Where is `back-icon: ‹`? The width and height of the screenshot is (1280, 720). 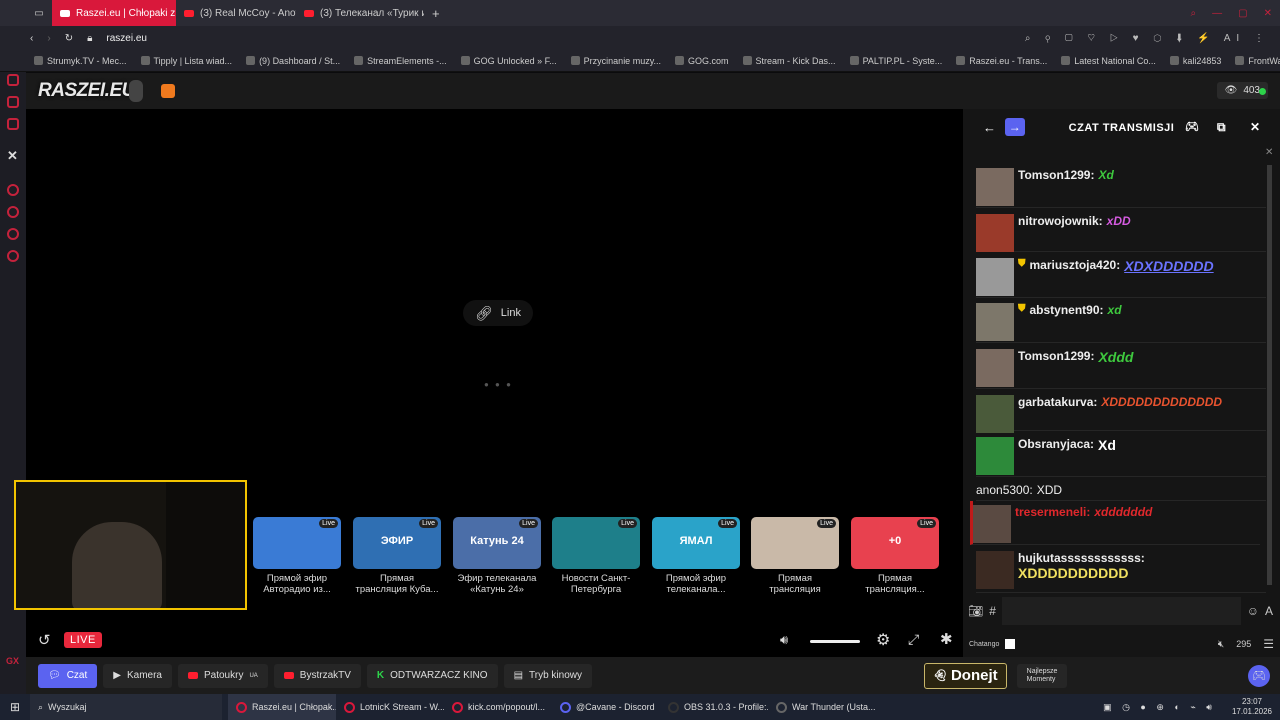 back-icon: ‹ is located at coordinates (31, 38).